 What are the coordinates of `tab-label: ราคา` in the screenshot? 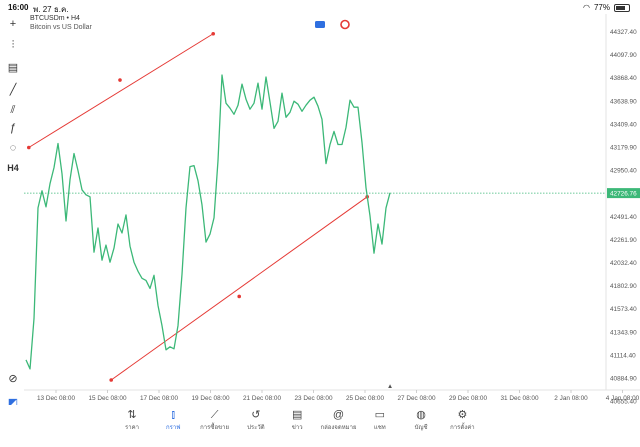 It's located at (132, 428).